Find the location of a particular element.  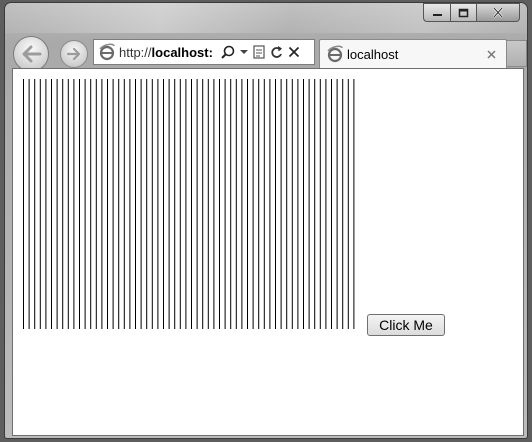

new-tab-button is located at coordinates (517, 53).